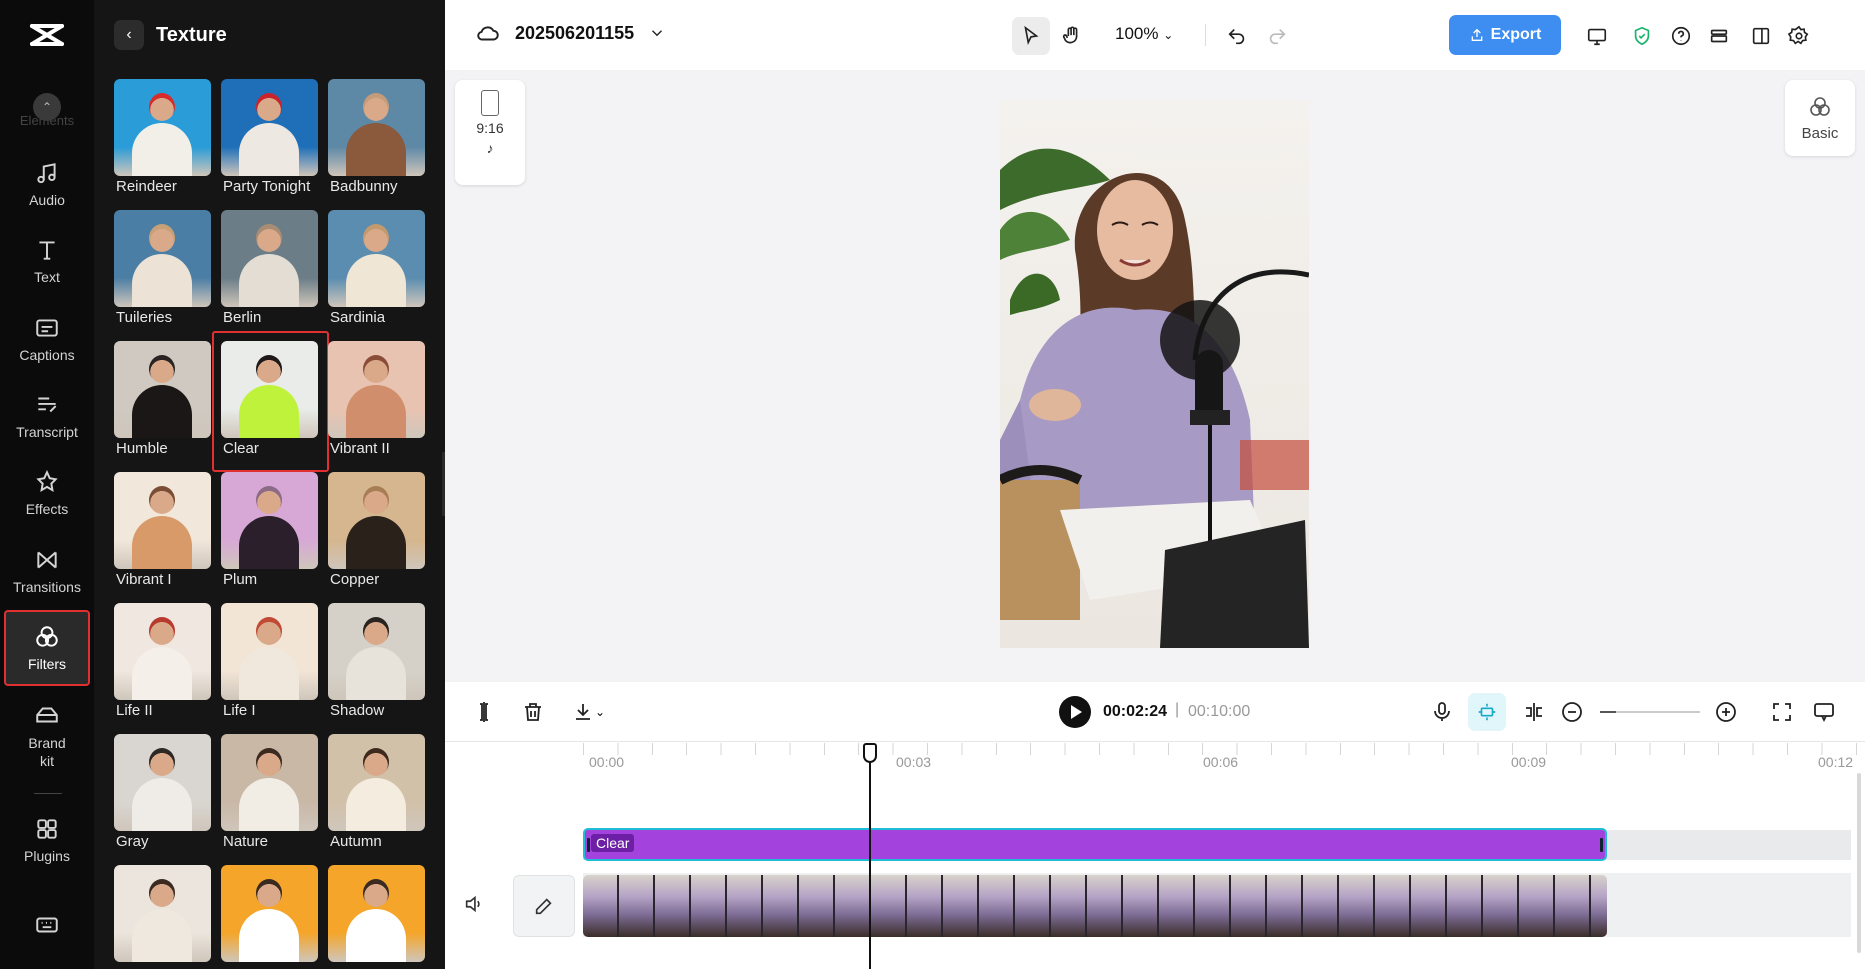  Describe the element at coordinates (570, 33) in the screenshot. I see `project-title: 202506201155` at that location.